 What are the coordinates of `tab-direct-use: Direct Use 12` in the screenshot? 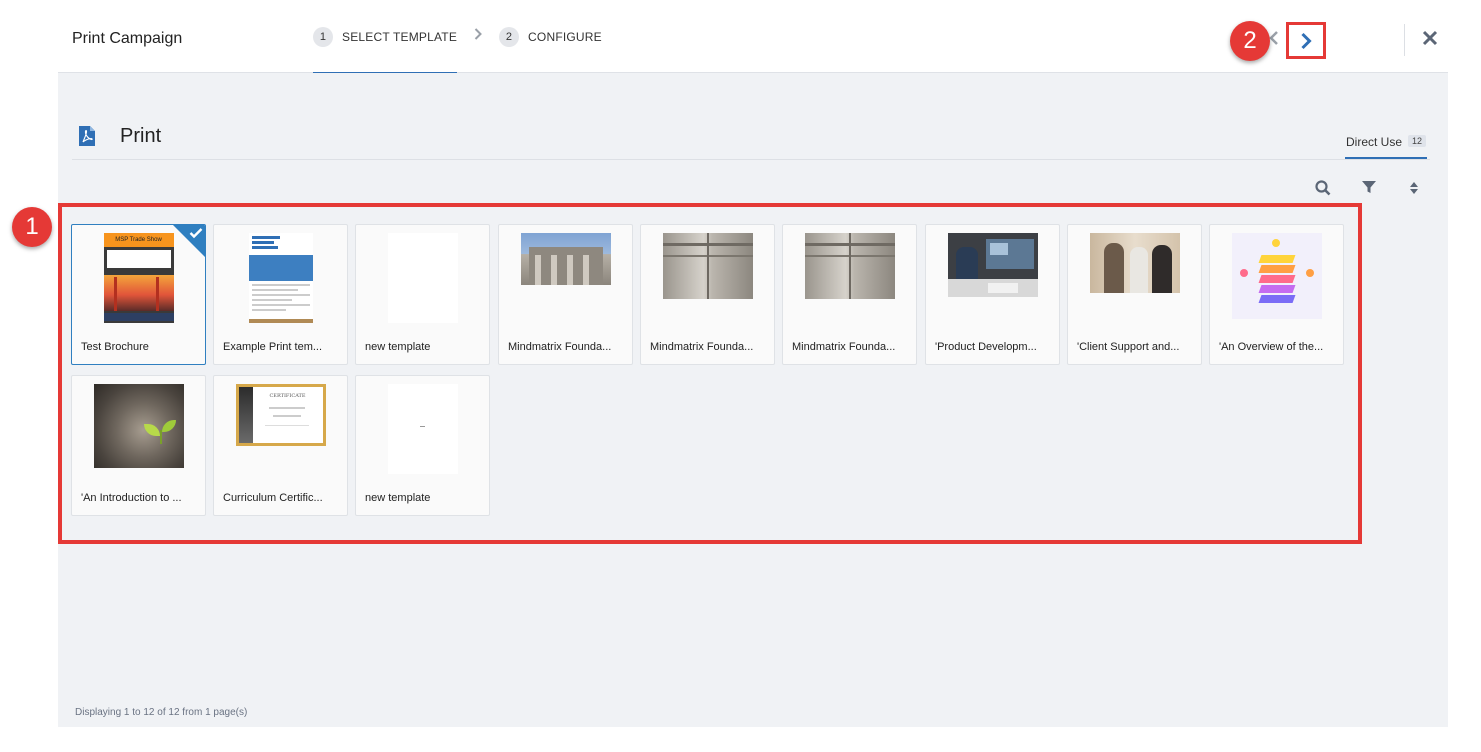 It's located at (1386, 145).